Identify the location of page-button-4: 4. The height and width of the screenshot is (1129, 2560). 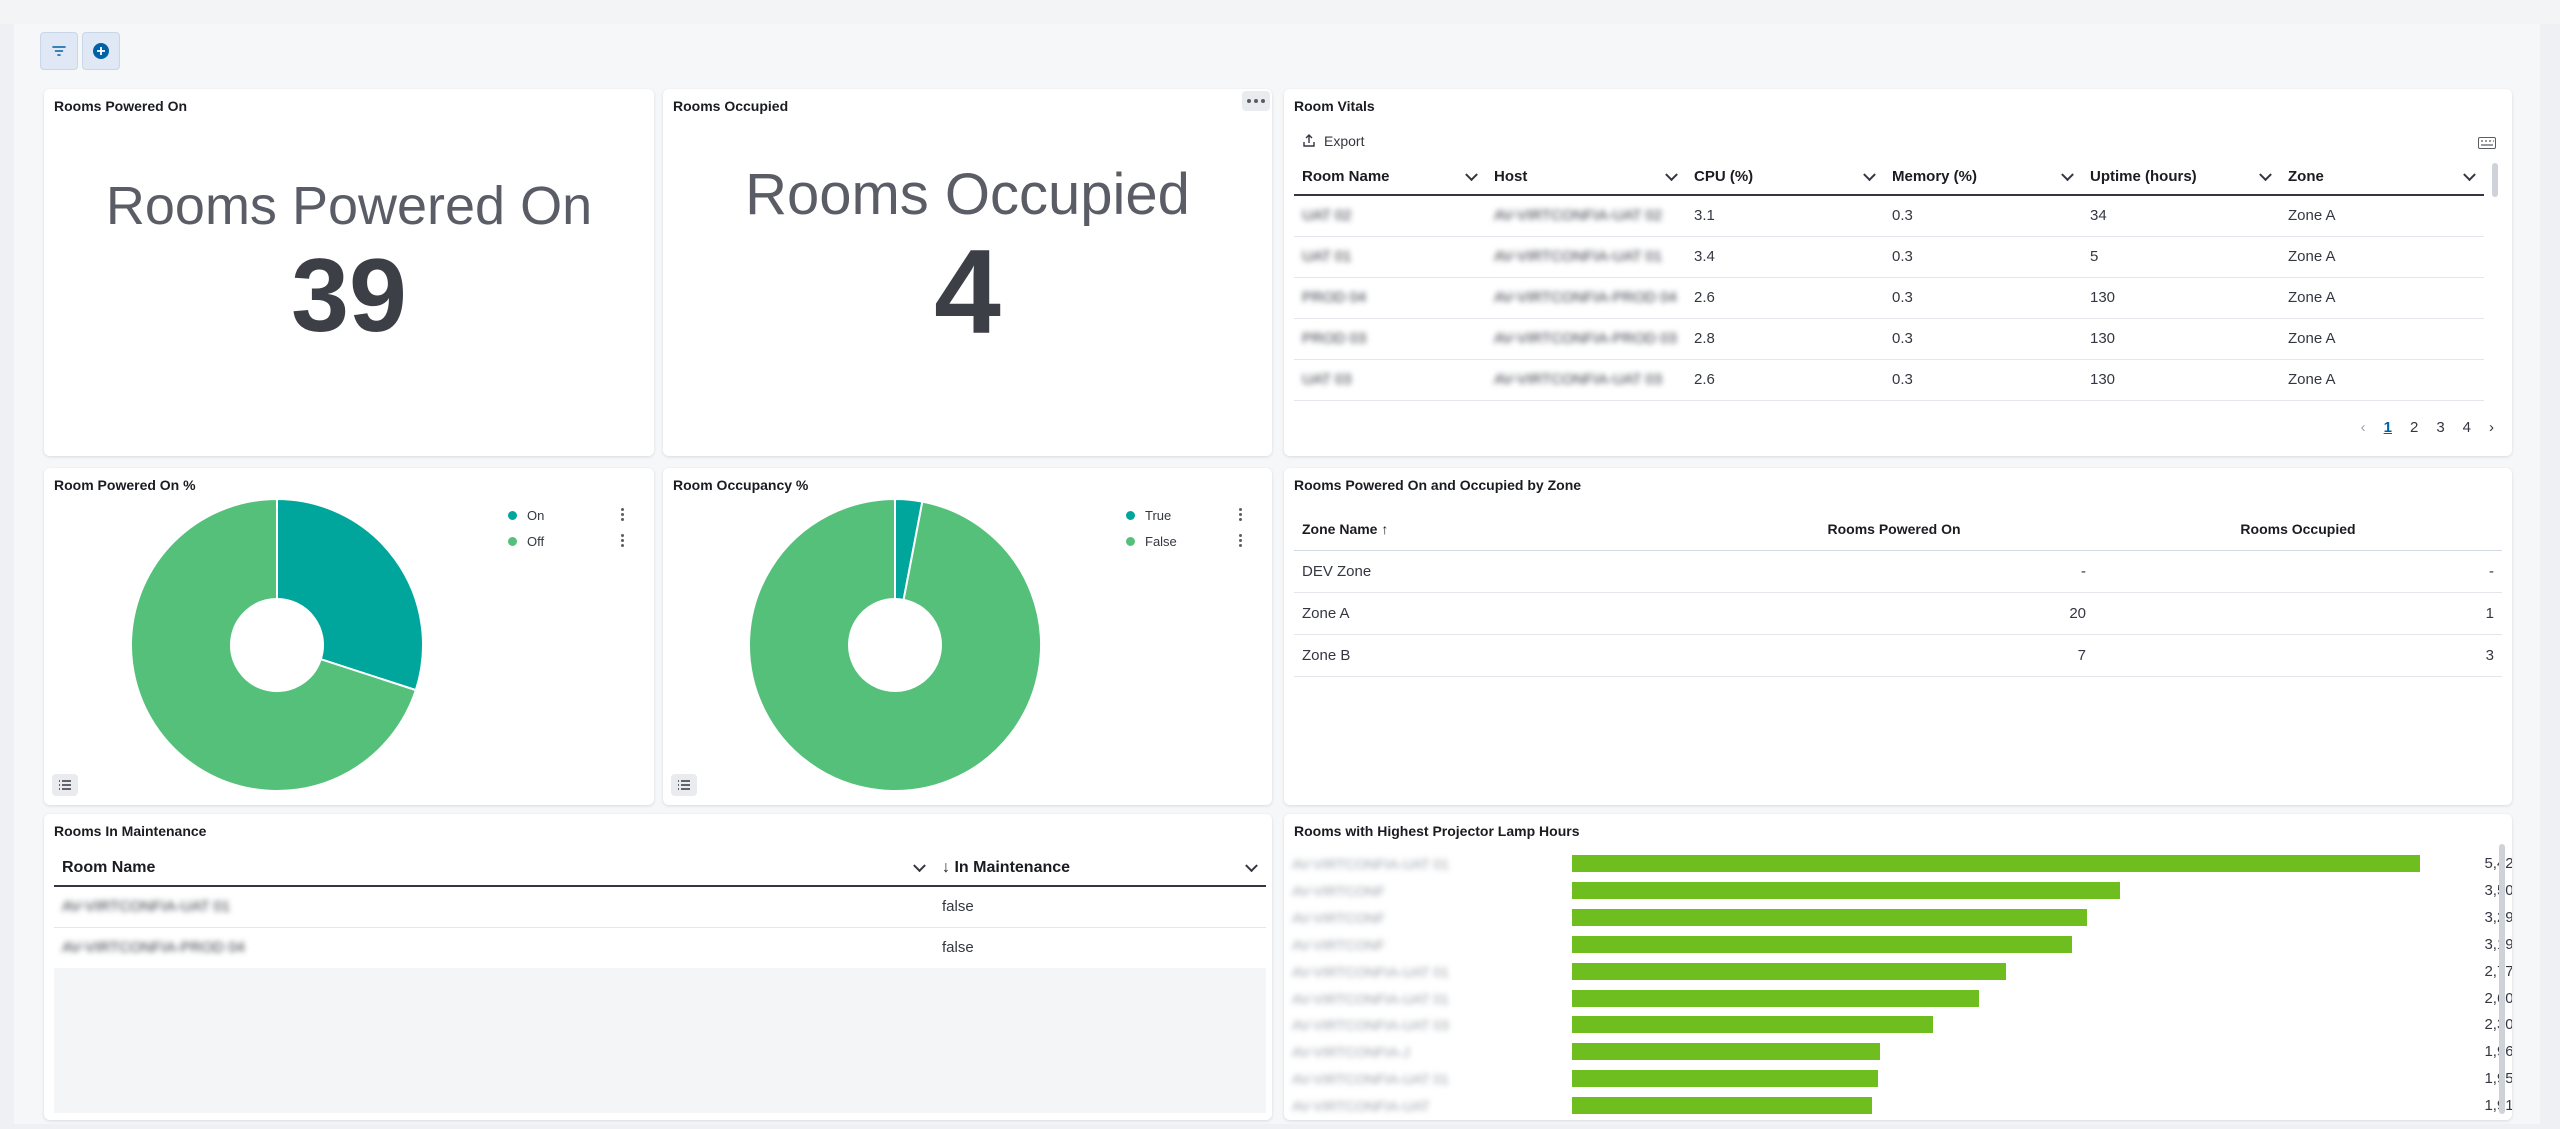
(2467, 427).